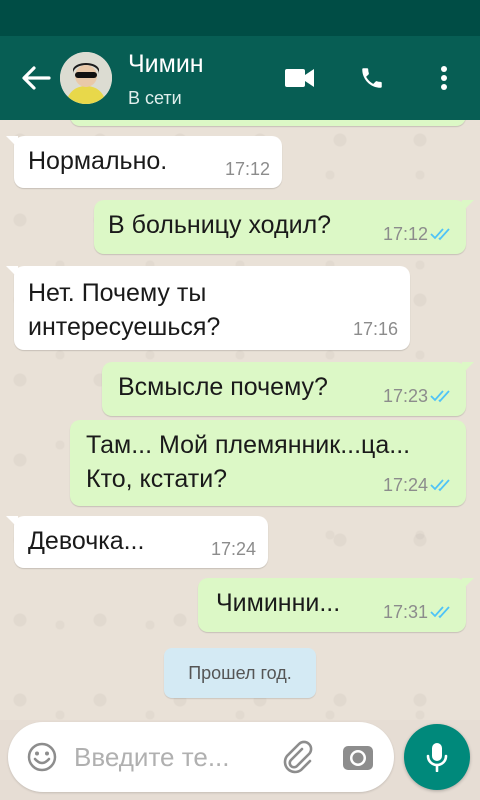  I want to click on message-meta: 17:12, so click(418, 234).